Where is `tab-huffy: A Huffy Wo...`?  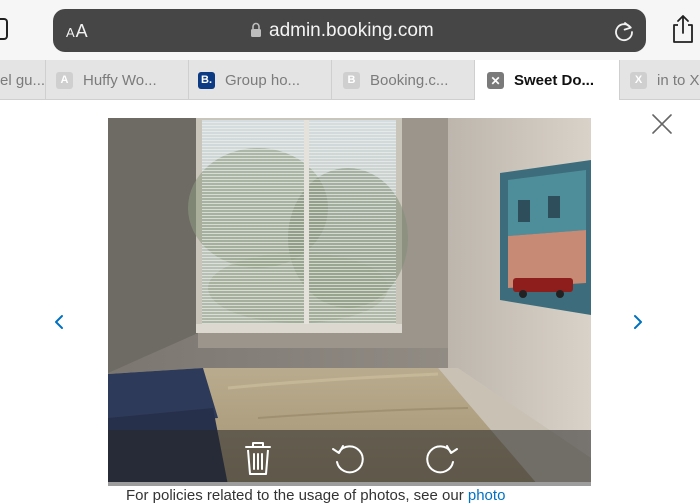
tab-huffy: A Huffy Wo... is located at coordinates (117, 80).